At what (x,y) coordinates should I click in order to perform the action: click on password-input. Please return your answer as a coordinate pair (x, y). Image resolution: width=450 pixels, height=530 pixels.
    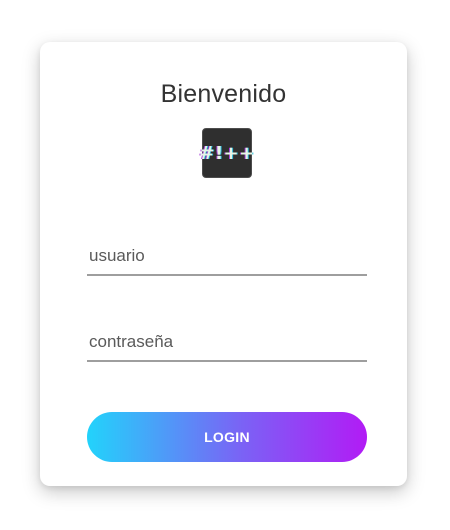
    Looking at the image, I should click on (227, 342).